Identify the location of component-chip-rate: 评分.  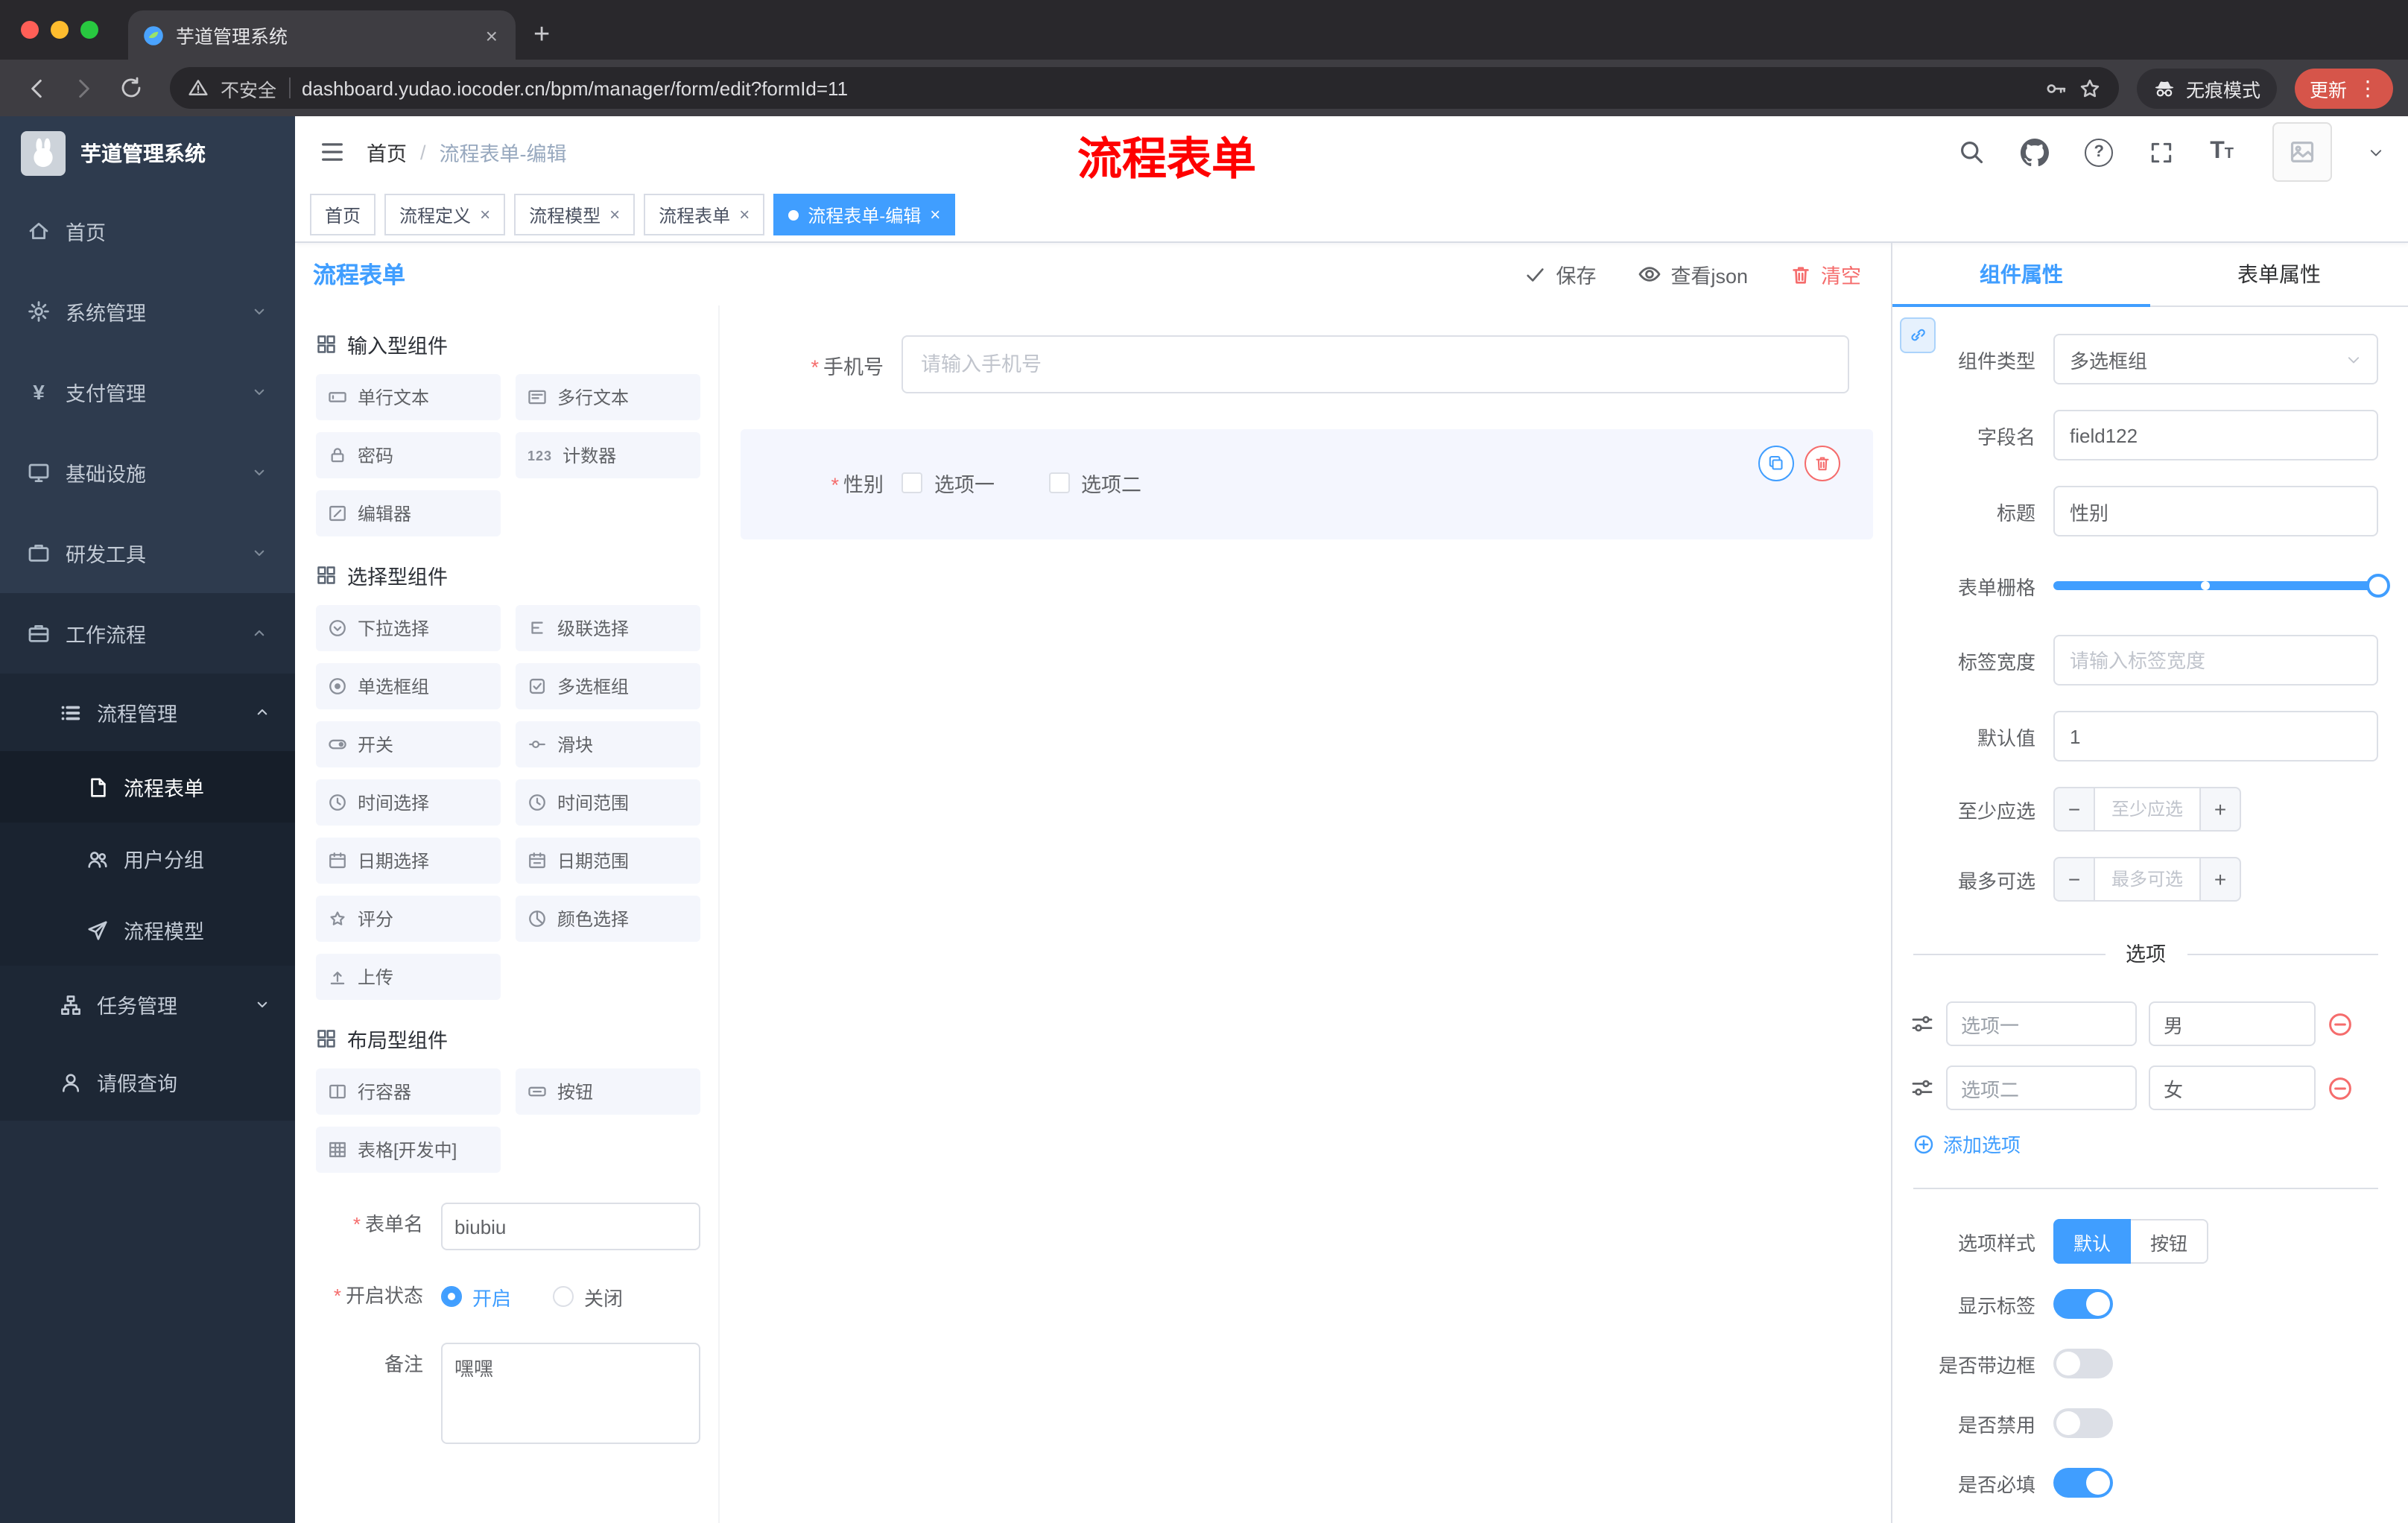
(408, 919).